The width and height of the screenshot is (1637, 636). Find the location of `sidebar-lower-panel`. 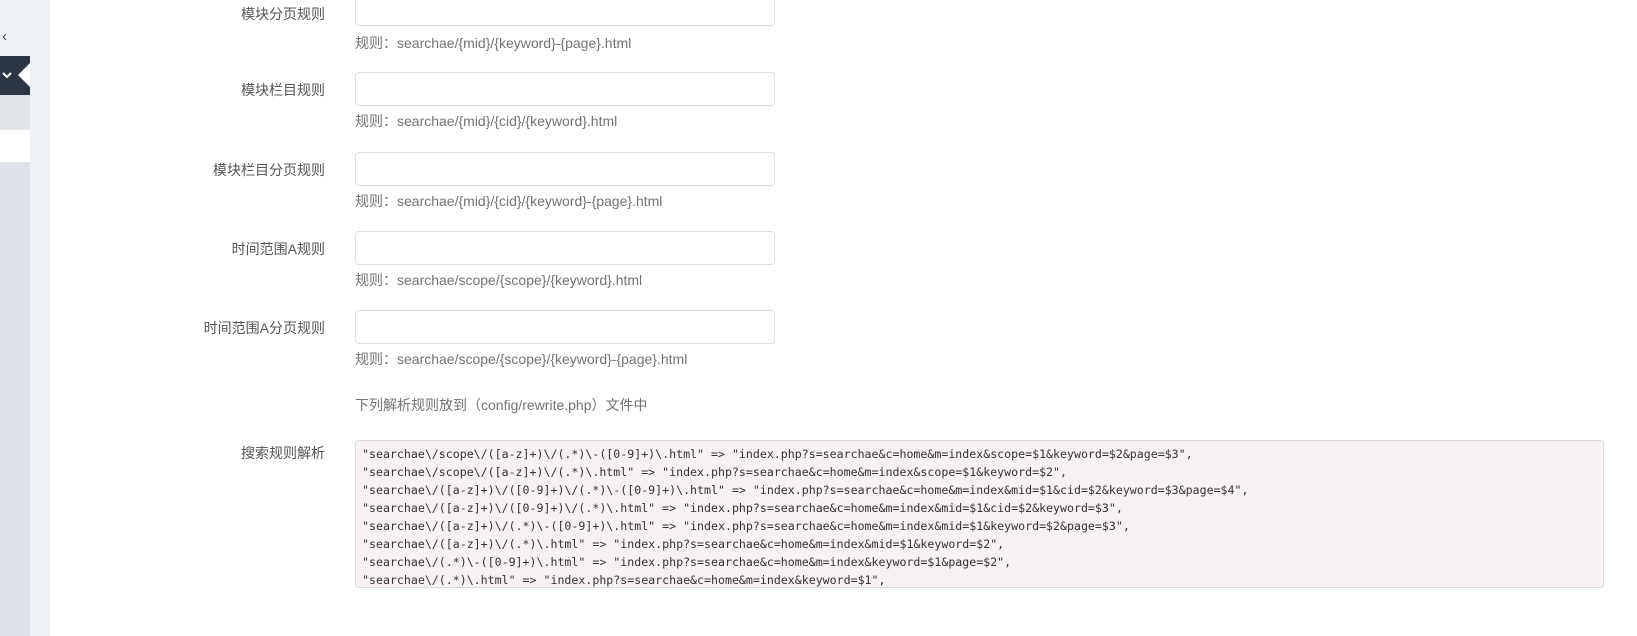

sidebar-lower-panel is located at coordinates (15, 399).